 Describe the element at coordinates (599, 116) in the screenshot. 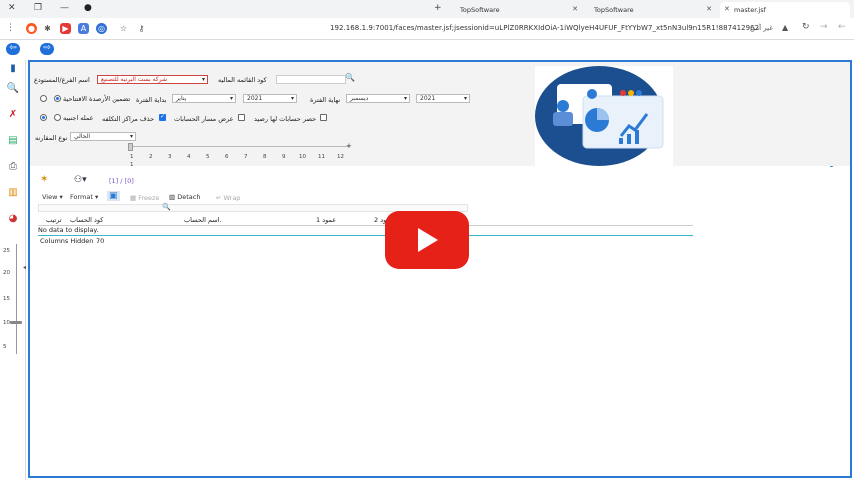

I see `logo-graphic` at that location.